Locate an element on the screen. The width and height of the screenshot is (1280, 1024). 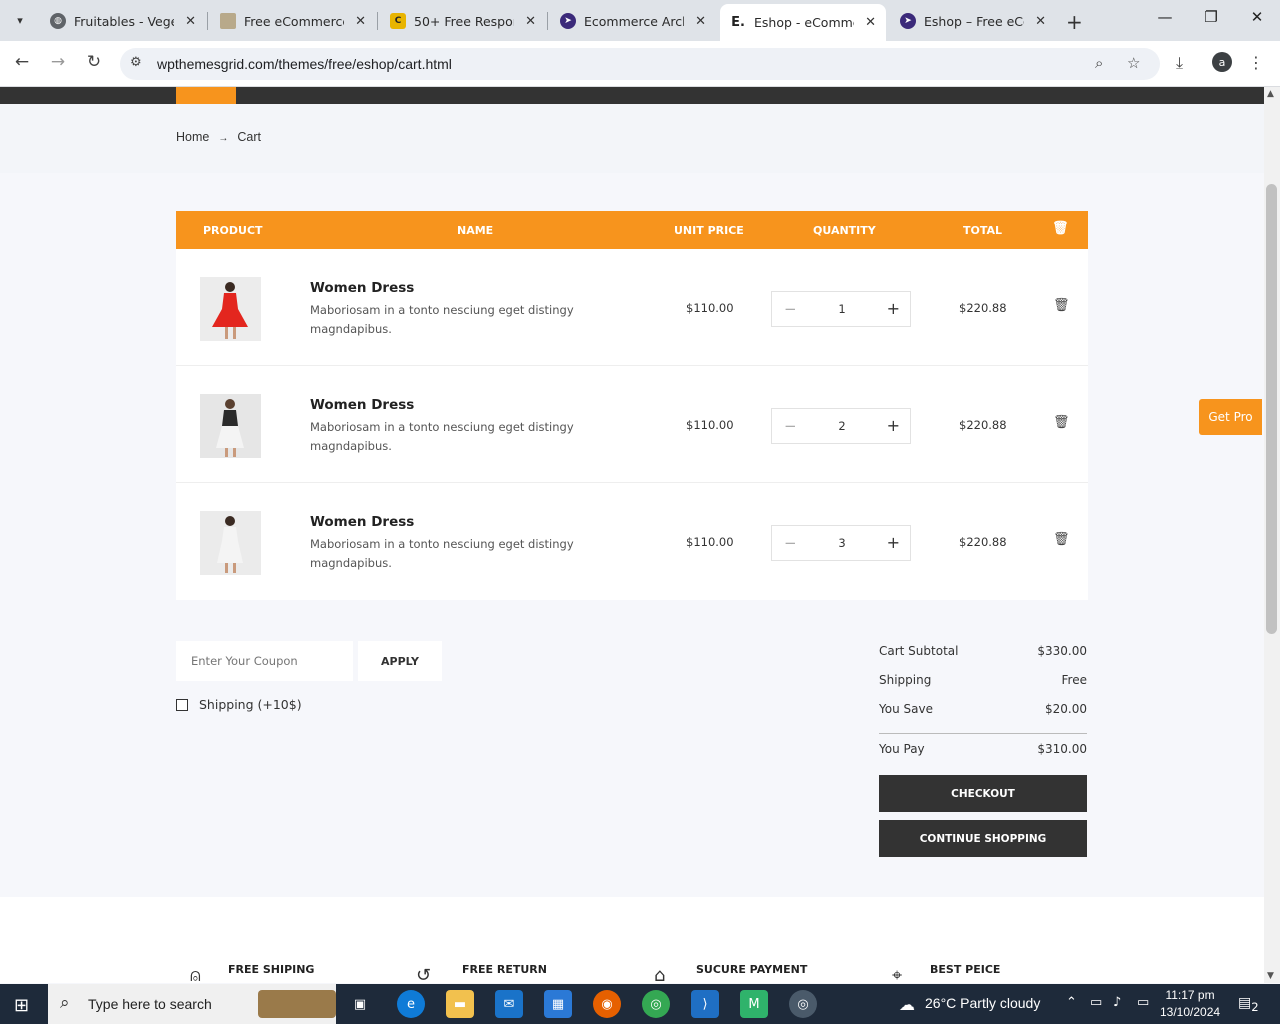
feature-free-shipping: FREE SHIPING is located at coordinates (271, 969).